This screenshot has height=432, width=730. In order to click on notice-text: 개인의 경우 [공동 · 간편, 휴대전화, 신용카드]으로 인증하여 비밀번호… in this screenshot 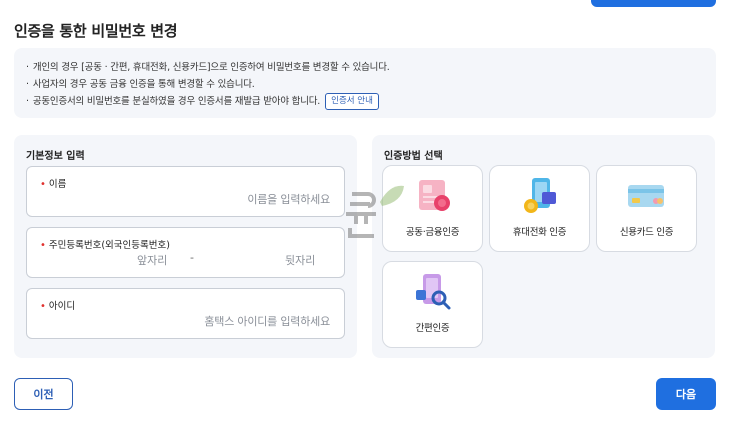, I will do `click(211, 67)`.